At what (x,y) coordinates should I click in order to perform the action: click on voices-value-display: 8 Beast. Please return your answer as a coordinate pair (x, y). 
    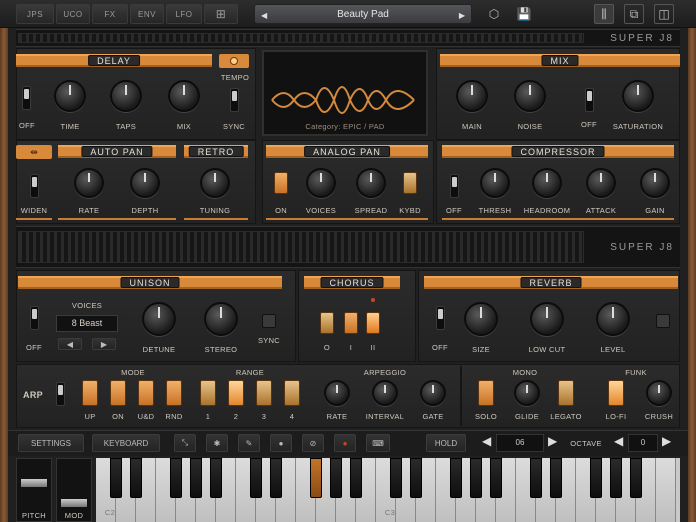
    Looking at the image, I should click on (87, 323).